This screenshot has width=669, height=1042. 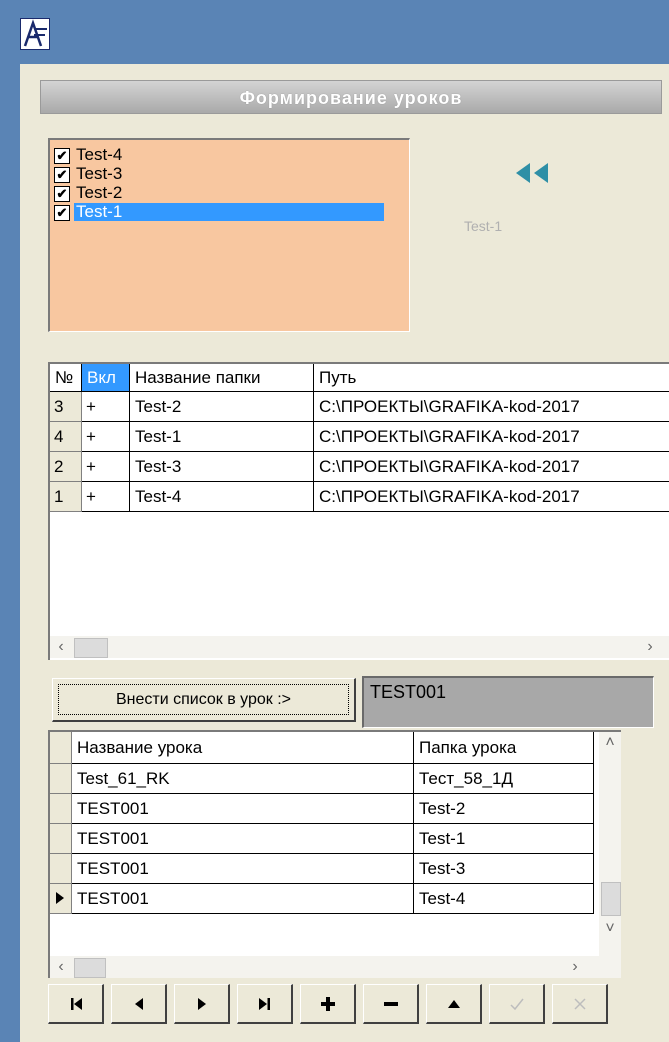 I want to click on column-header: Путь, so click(x=491, y=378).